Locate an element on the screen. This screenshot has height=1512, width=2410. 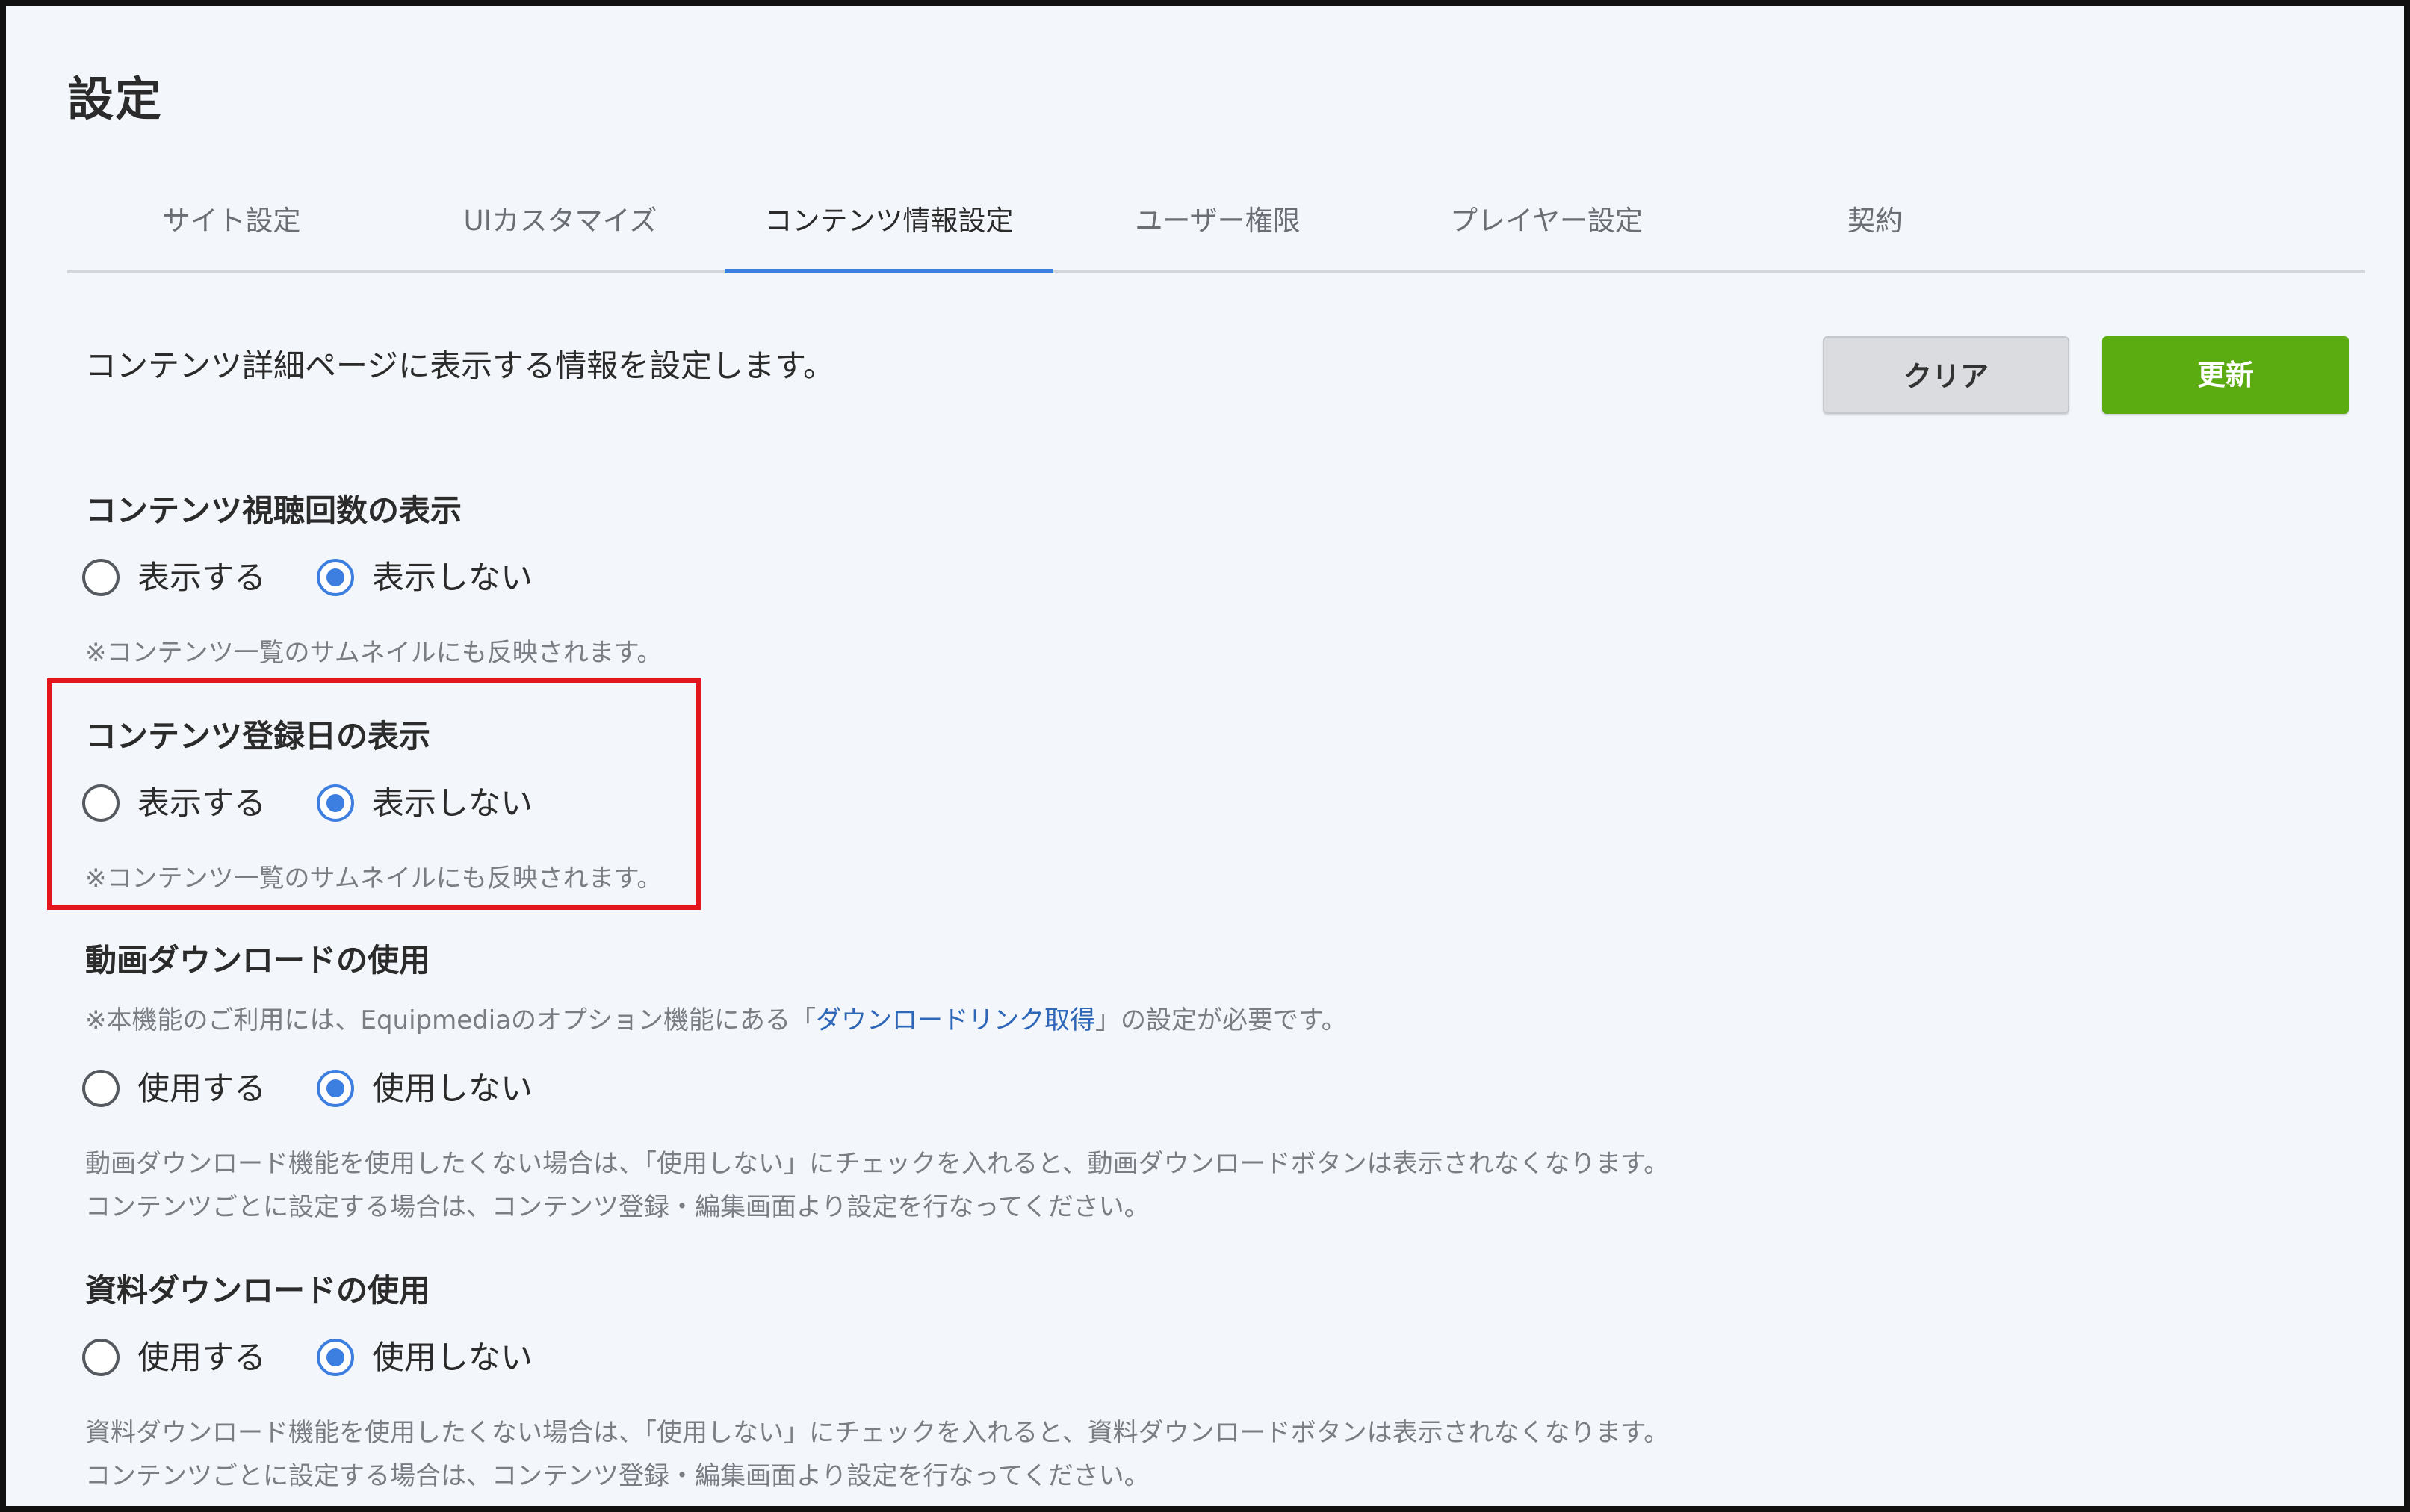
view-count-show-radio: 表示する is located at coordinates (179, 579).